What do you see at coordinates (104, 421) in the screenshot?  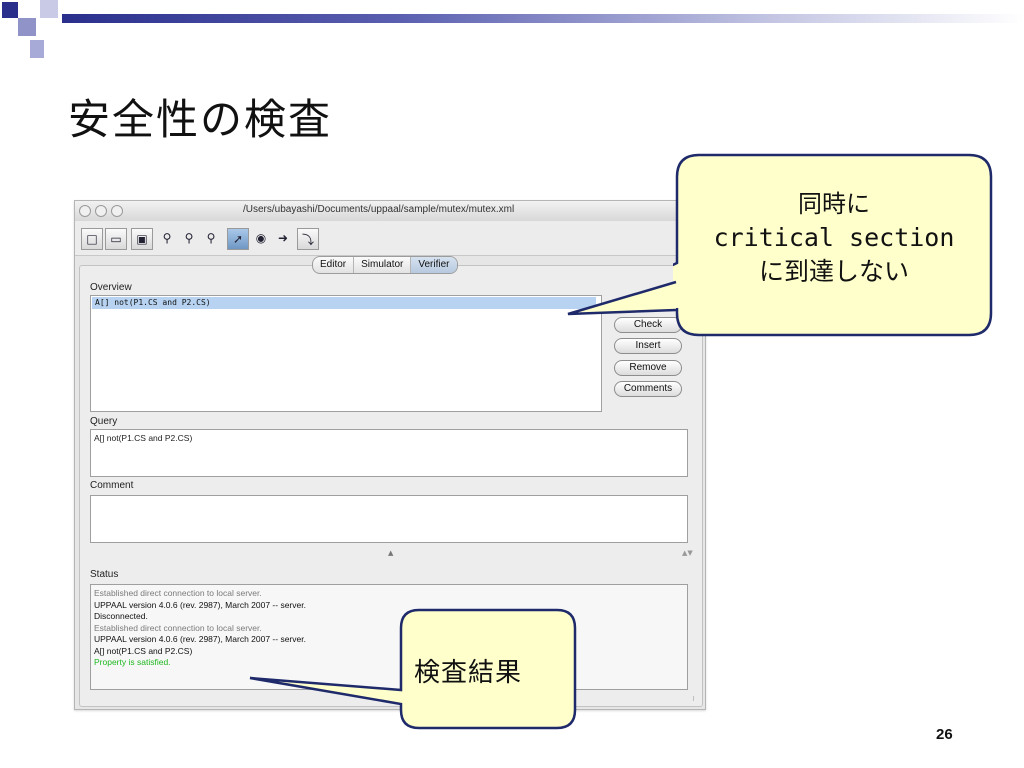 I see `query-label: Query` at bounding box center [104, 421].